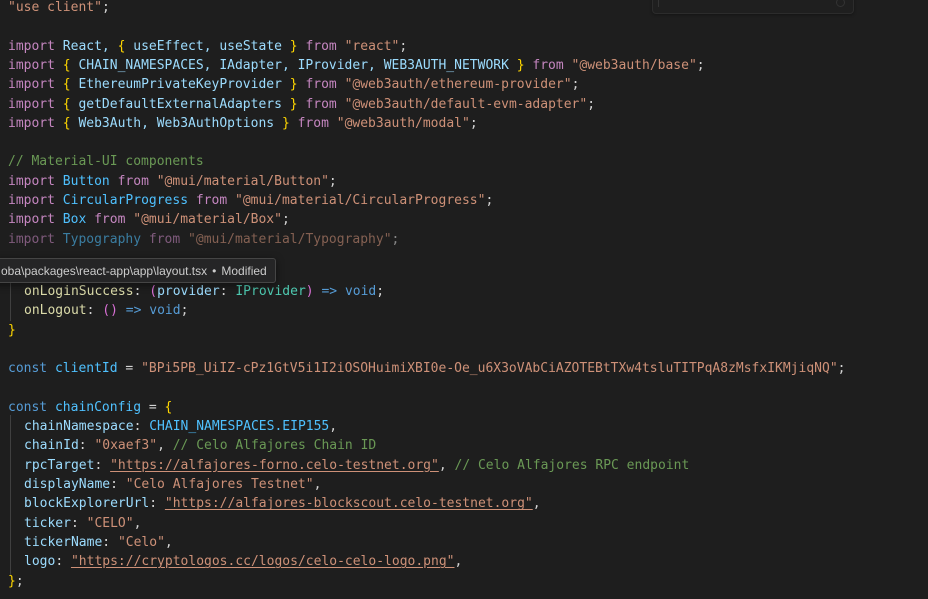 Image resolution: width=928 pixels, height=599 pixels. Describe the element at coordinates (86, 407) in the screenshot. I see `code-line-chainconfig-open: const chainConfig = {` at that location.